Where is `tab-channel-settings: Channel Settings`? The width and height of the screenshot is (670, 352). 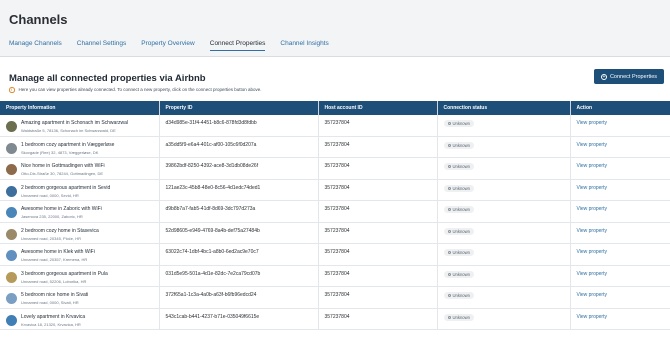
tab-channel-settings: Channel Settings is located at coordinates (102, 45).